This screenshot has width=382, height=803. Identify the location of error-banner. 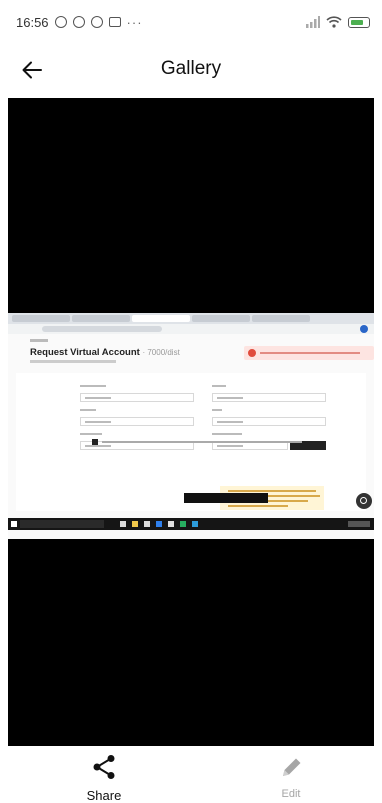
(309, 353).